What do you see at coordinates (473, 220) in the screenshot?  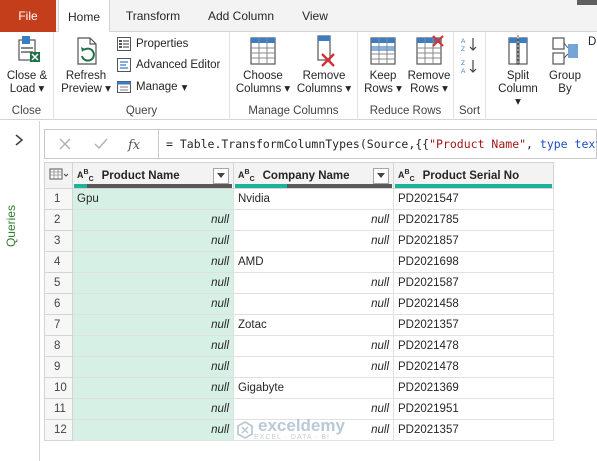 I see `serial-cell: PD2021785` at bounding box center [473, 220].